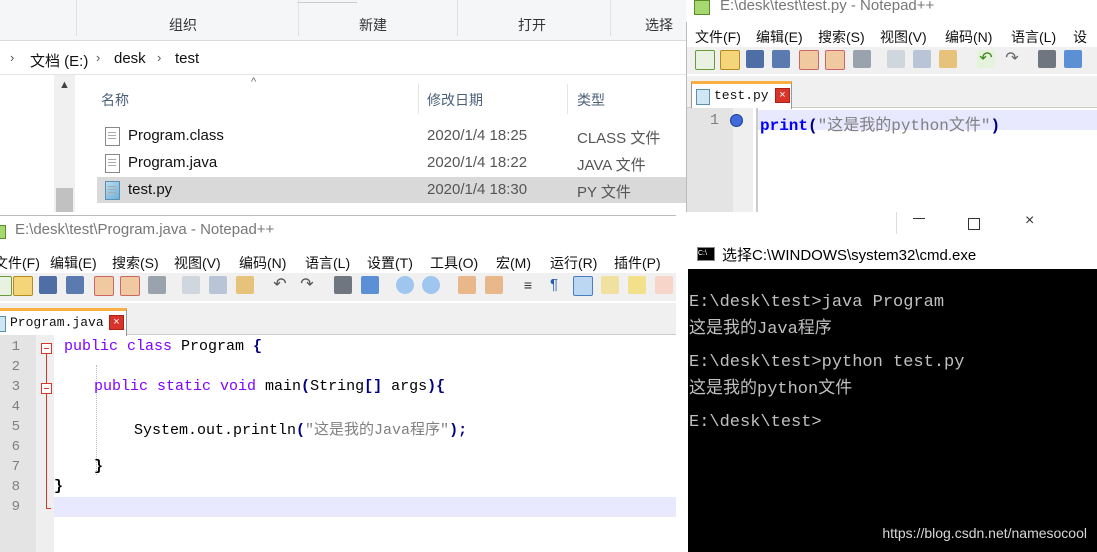 This screenshot has width=1097, height=552. Describe the element at coordinates (3, 232) in the screenshot. I see `notepadpp-logo-icon` at that location.